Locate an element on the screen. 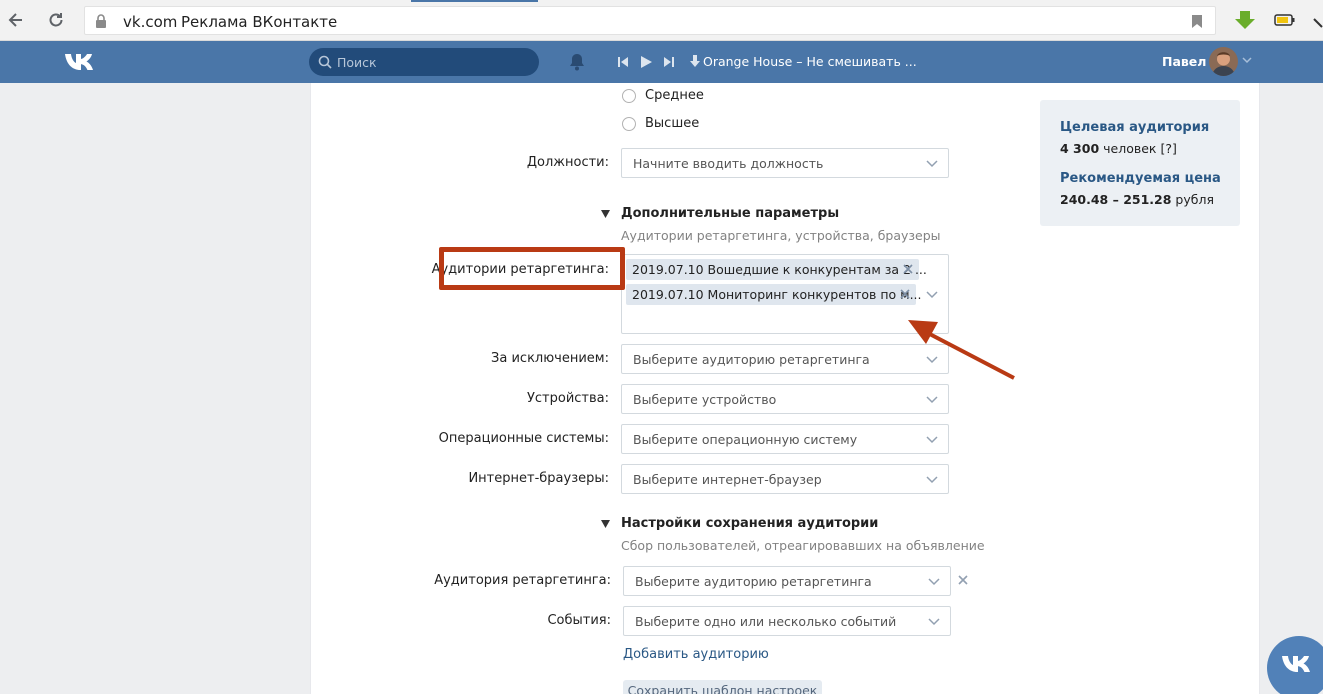 The image size is (1323, 694). download-extension-icon is located at coordinates (1245, 20).